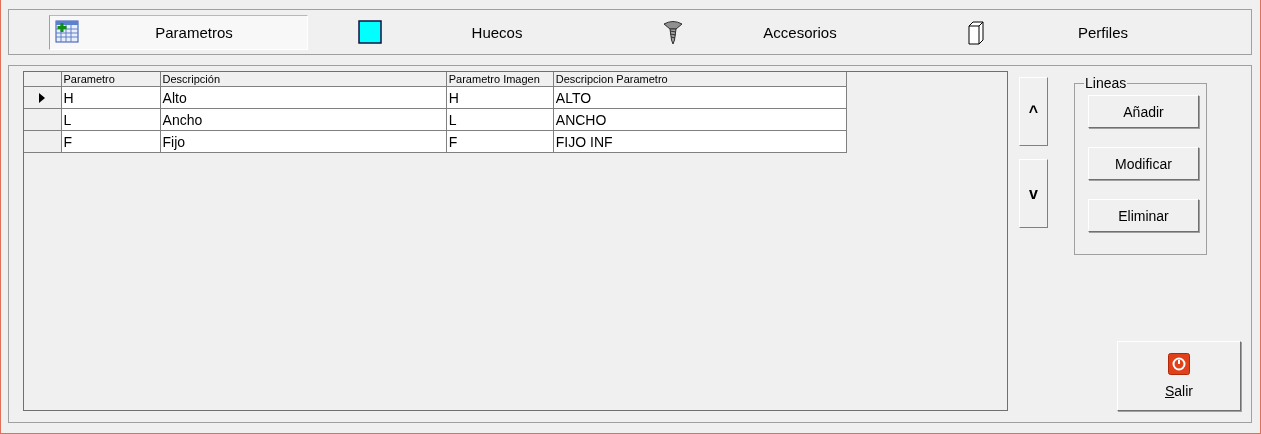  What do you see at coordinates (673, 32) in the screenshot?
I see `screw-icon` at bounding box center [673, 32].